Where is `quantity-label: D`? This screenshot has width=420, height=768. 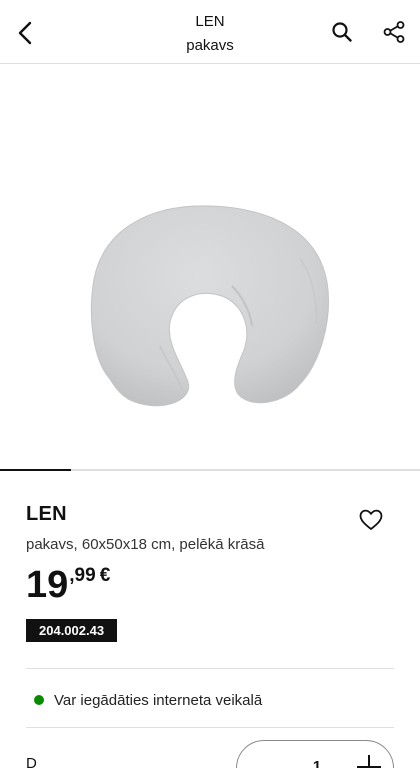 quantity-label: D is located at coordinates (31, 761).